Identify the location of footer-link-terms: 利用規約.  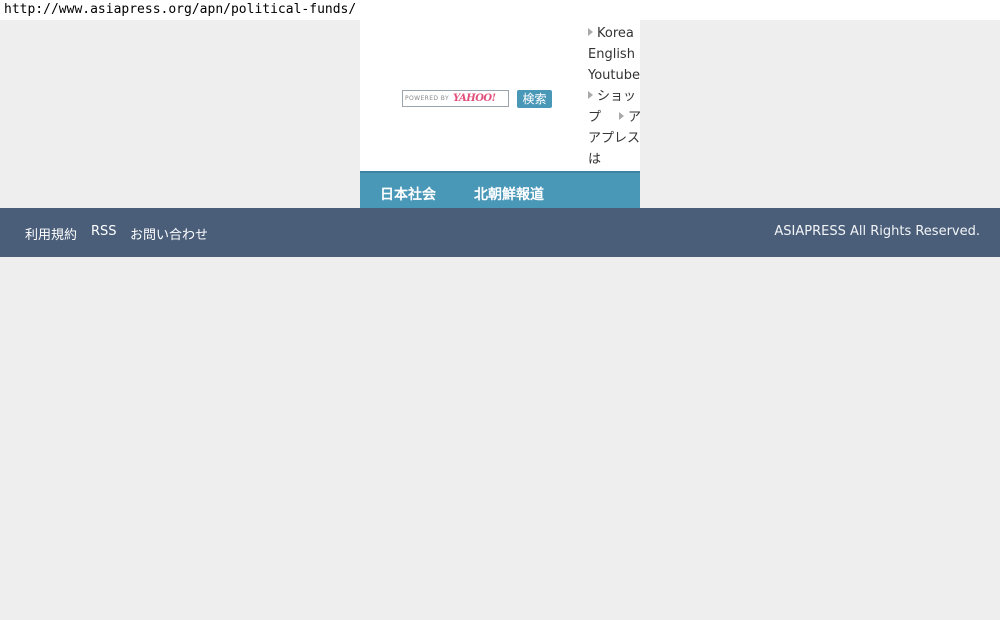
(51, 233).